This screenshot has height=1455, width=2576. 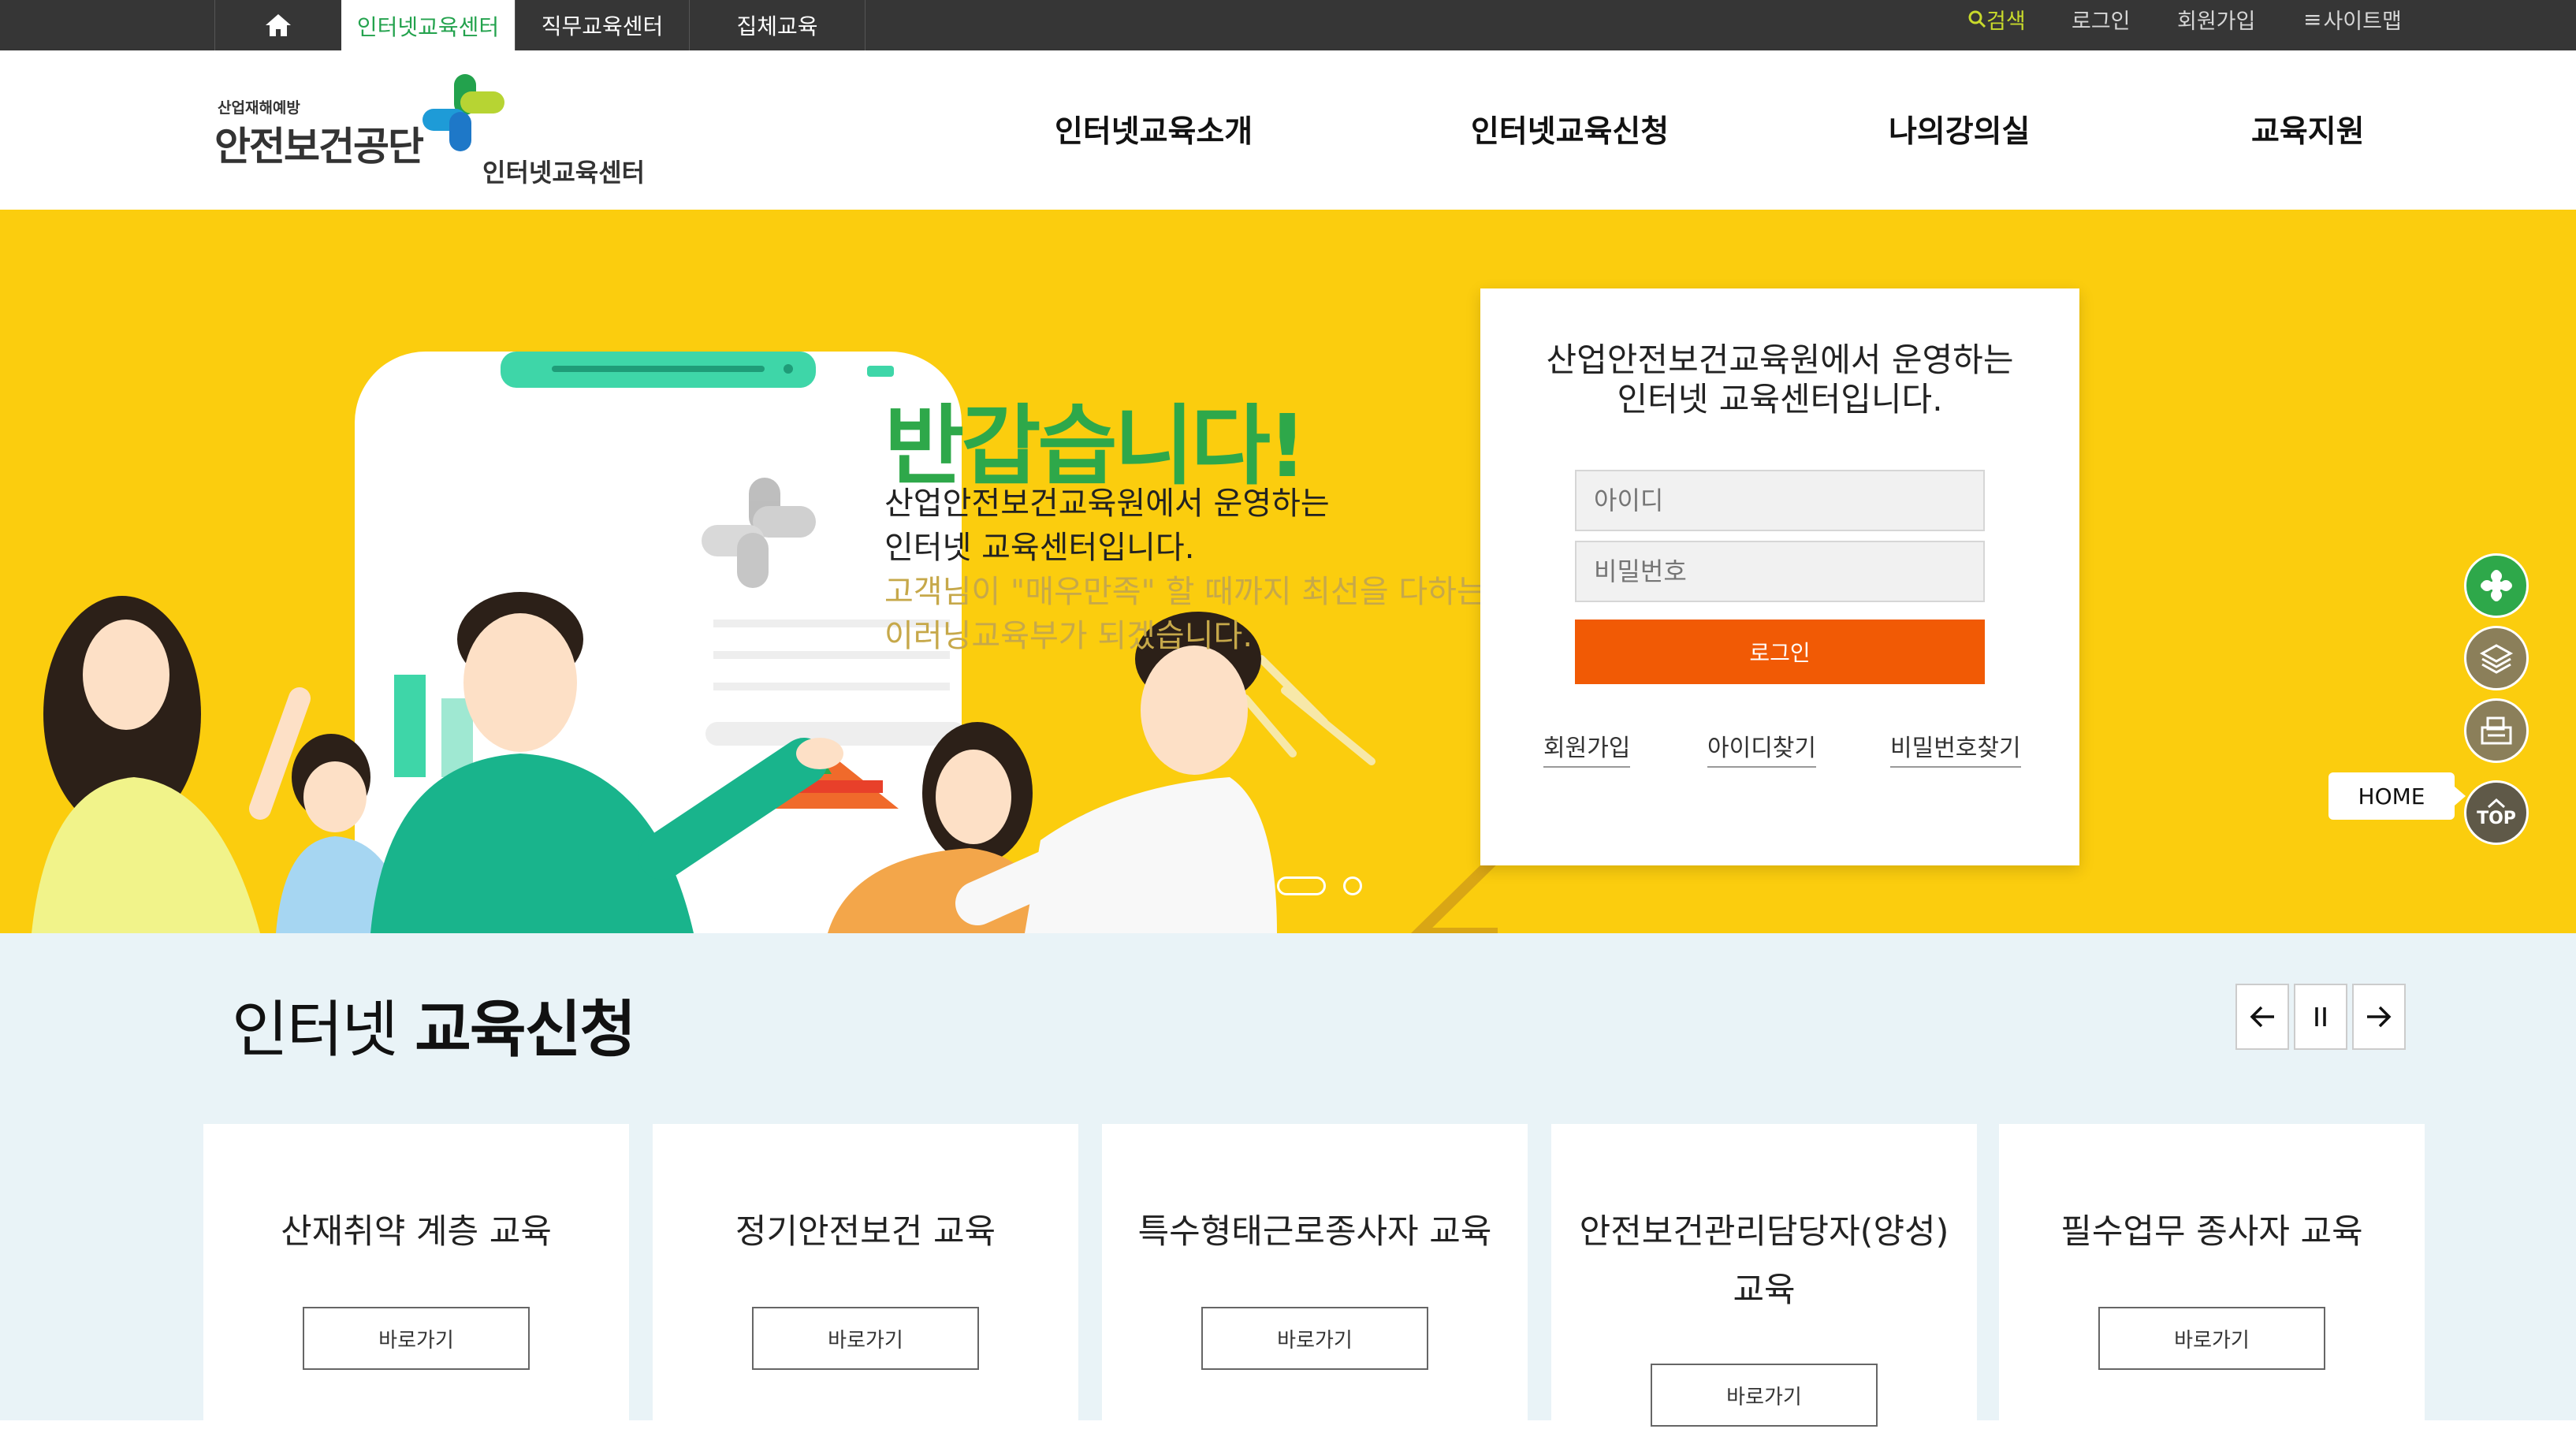 What do you see at coordinates (1761, 748) in the screenshot?
I see `find-id-link: 아이디찾기` at bounding box center [1761, 748].